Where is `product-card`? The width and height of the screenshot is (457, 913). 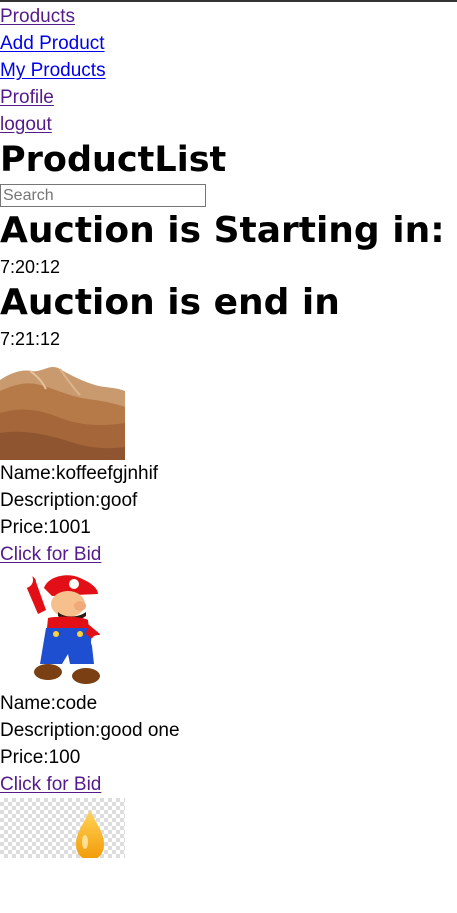 product-card is located at coordinates (228, 828).